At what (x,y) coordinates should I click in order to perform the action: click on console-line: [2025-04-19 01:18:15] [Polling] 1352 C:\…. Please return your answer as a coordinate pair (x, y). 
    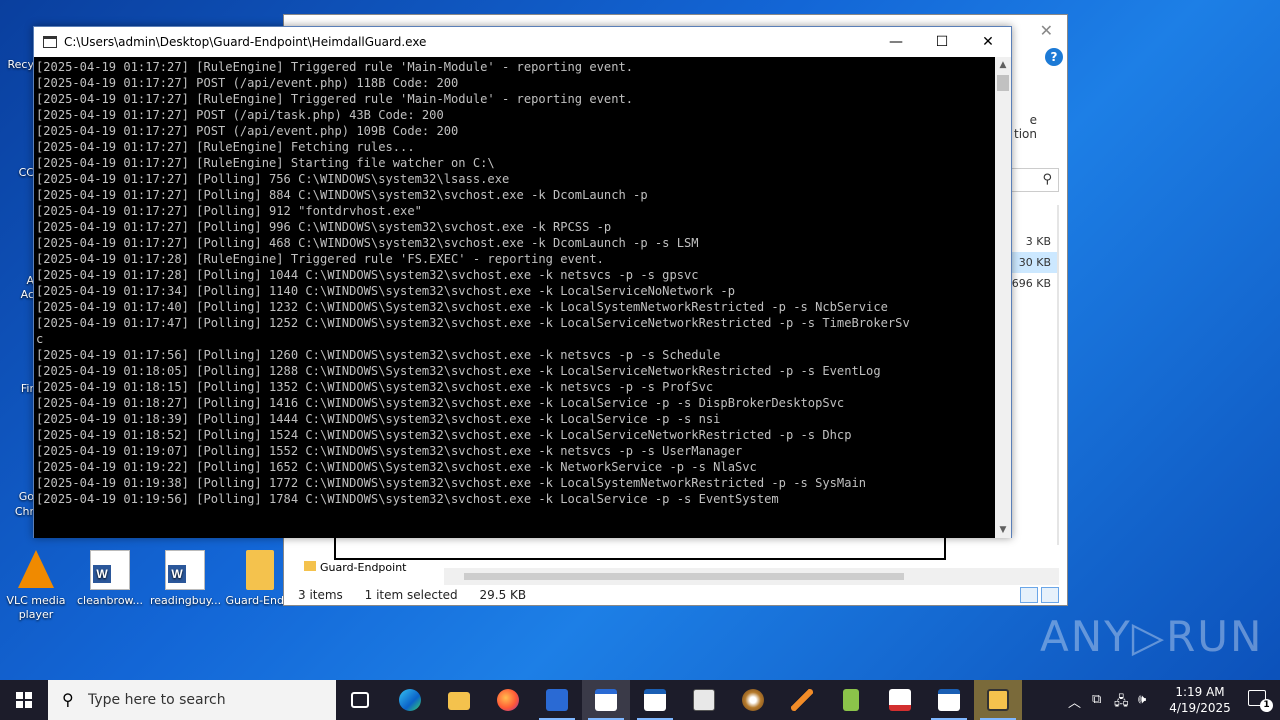
    Looking at the image, I should click on (375, 387).